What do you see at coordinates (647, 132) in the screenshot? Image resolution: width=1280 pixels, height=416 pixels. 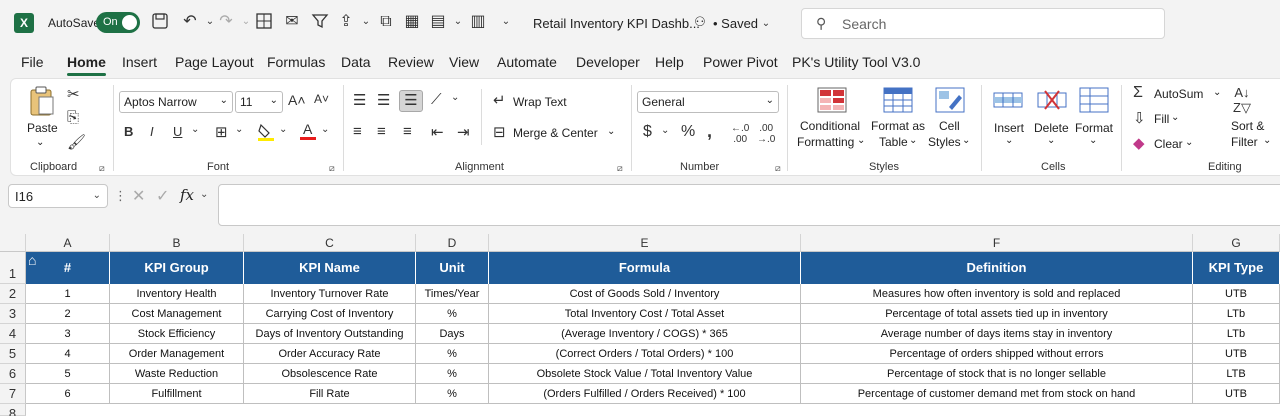 I see `currency-icon: $` at bounding box center [647, 132].